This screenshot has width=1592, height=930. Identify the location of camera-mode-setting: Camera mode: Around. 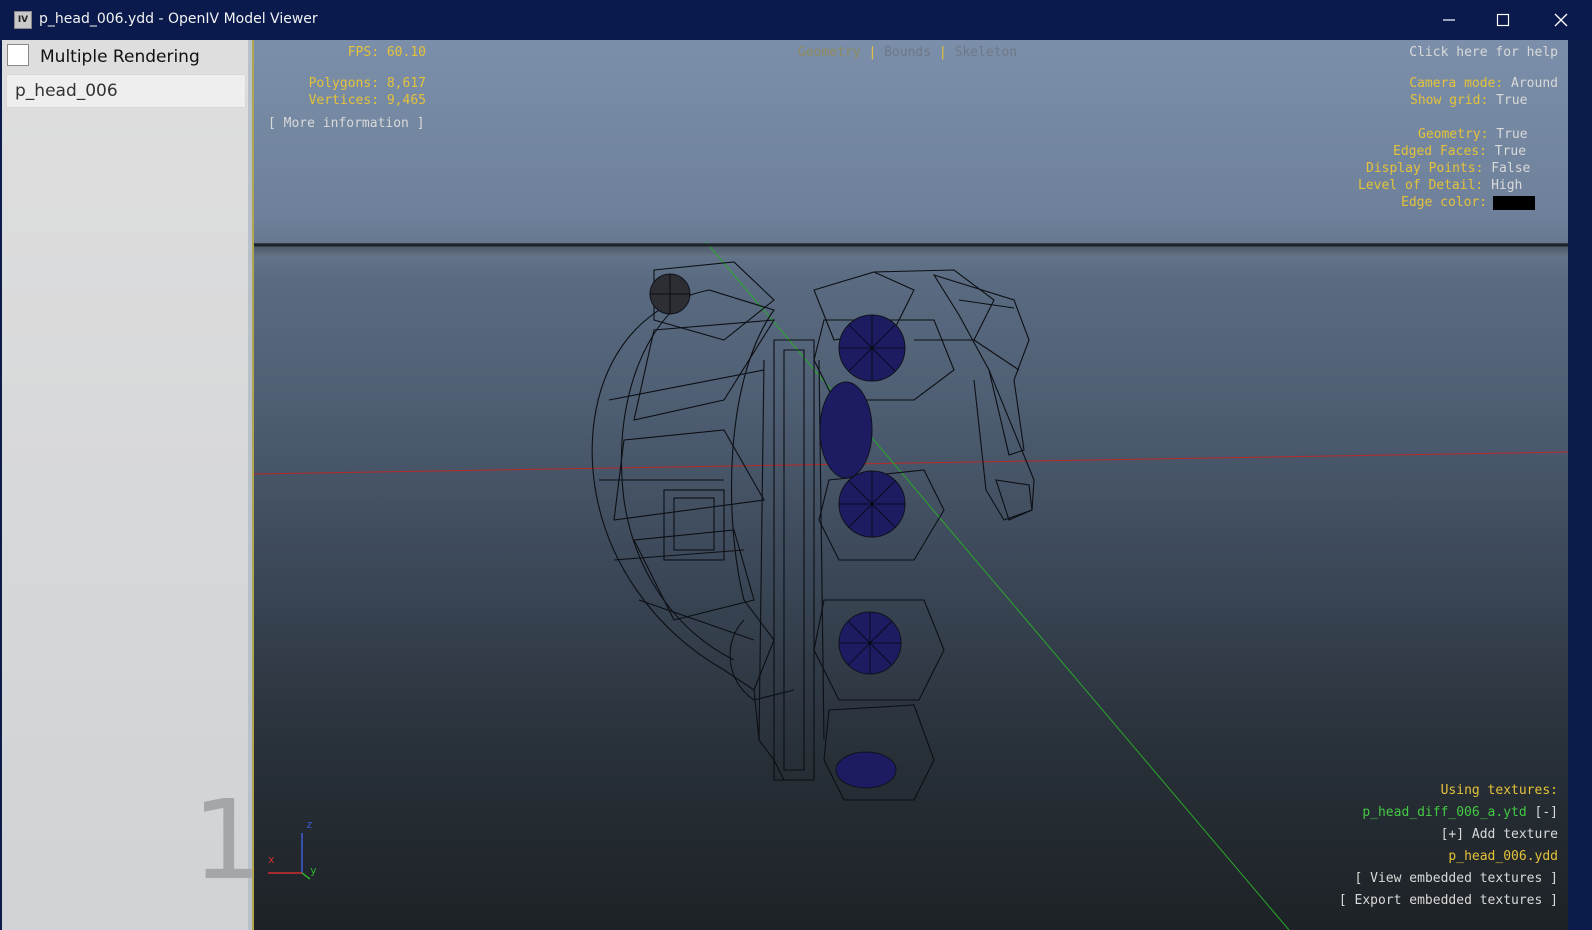
(1426, 83).